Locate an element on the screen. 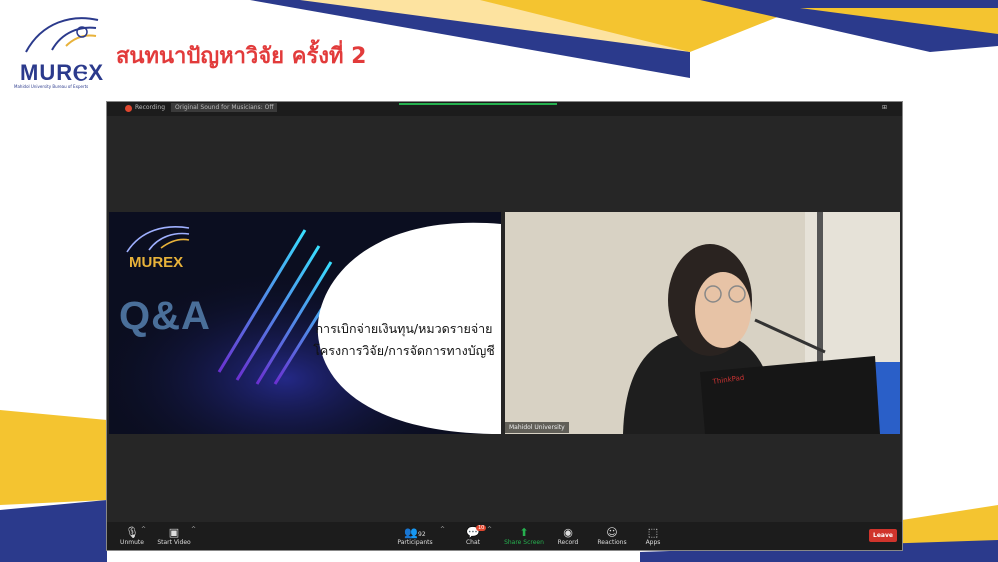 The image size is (998, 562). leave-button: Leave is located at coordinates (883, 535).